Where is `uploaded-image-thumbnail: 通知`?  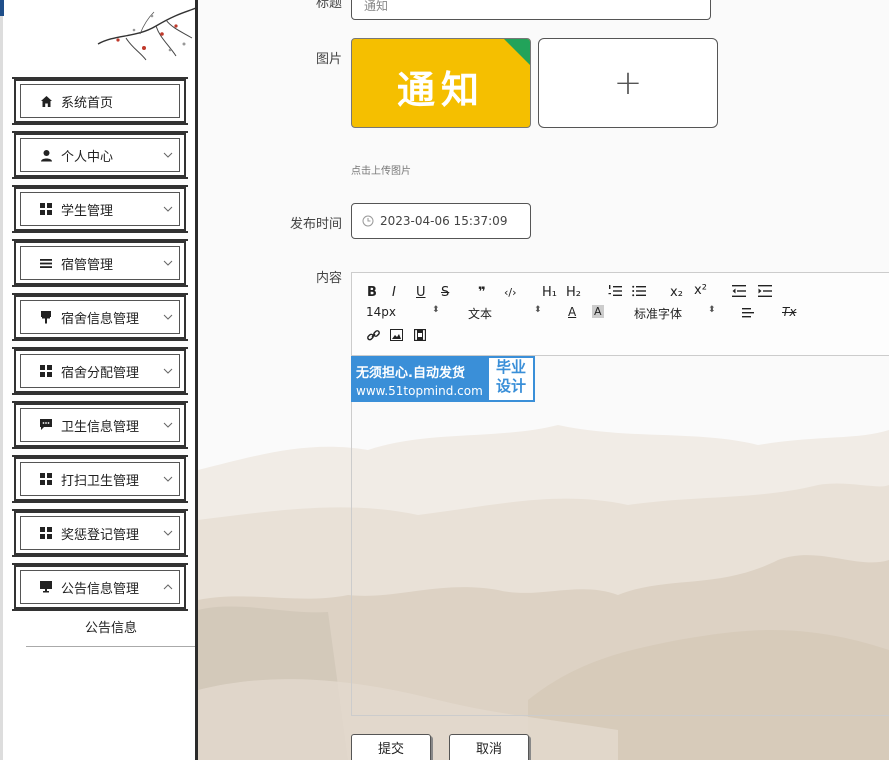 uploaded-image-thumbnail: 通知 is located at coordinates (441, 83).